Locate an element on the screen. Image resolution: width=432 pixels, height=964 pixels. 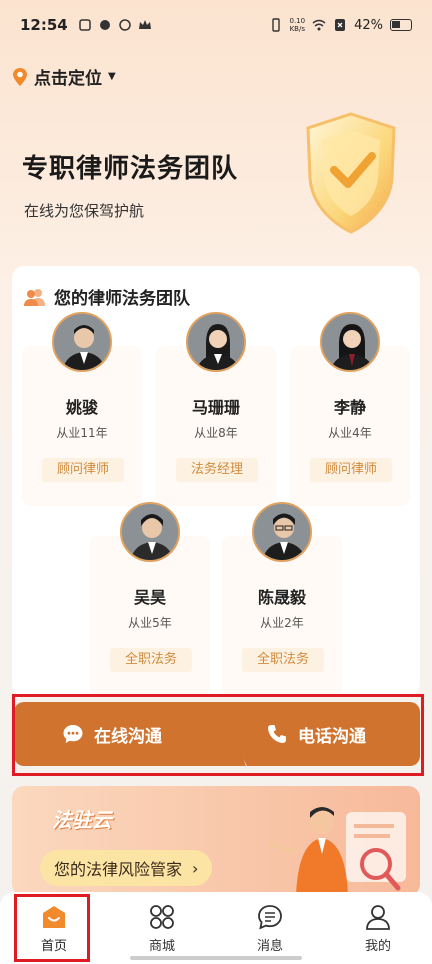
online-chat-label: 在线沟通 is located at coordinates (128, 736).